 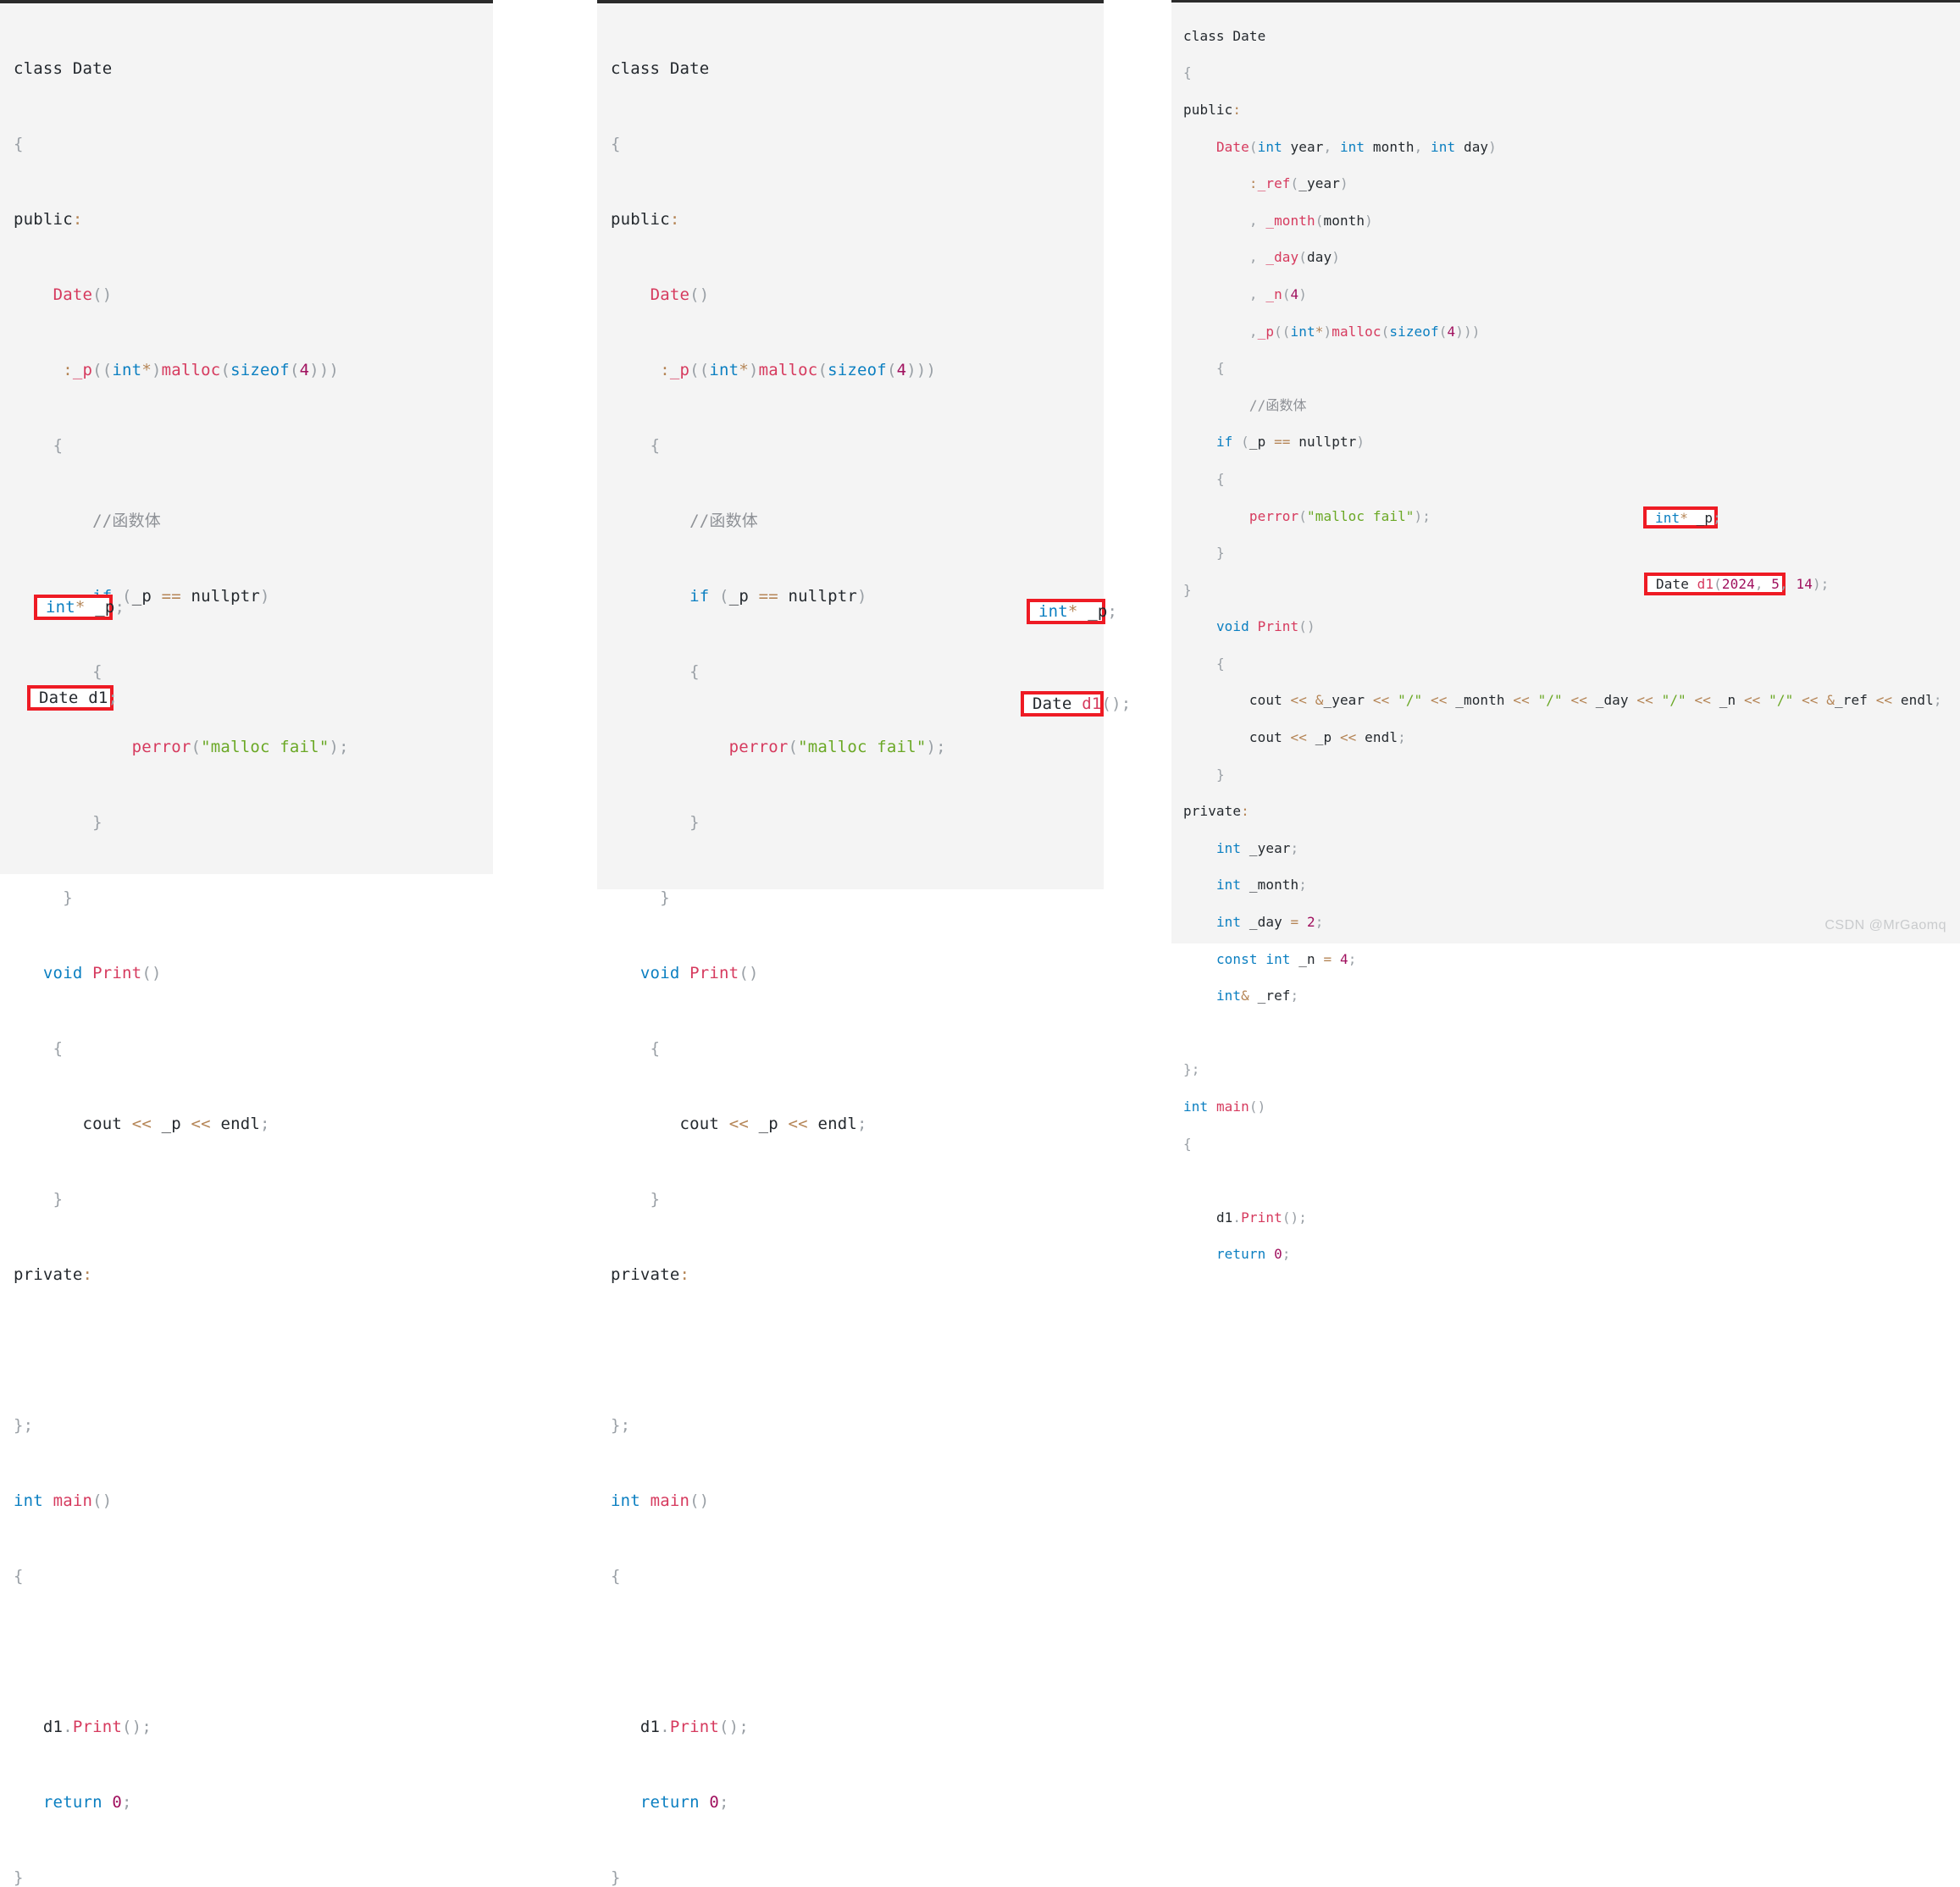 What do you see at coordinates (1572, 332) in the screenshot?
I see `code-line: ,_p((int*)malloc(sizeof(4)))` at bounding box center [1572, 332].